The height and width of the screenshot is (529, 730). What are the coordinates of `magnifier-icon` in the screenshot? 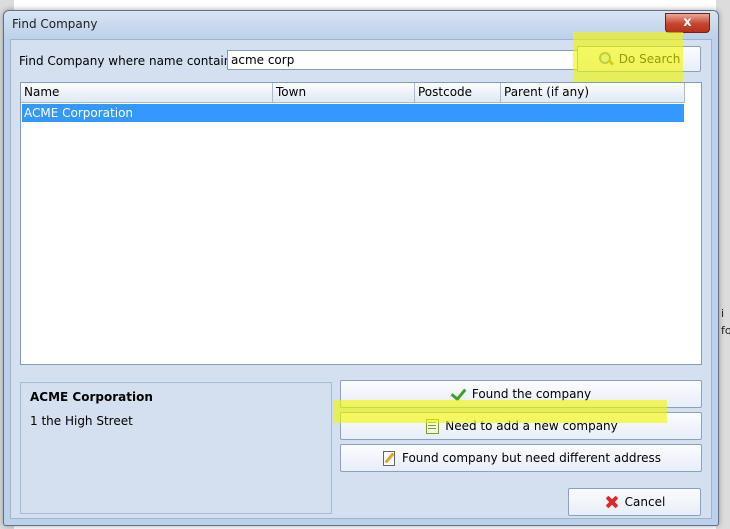 It's located at (606, 59).